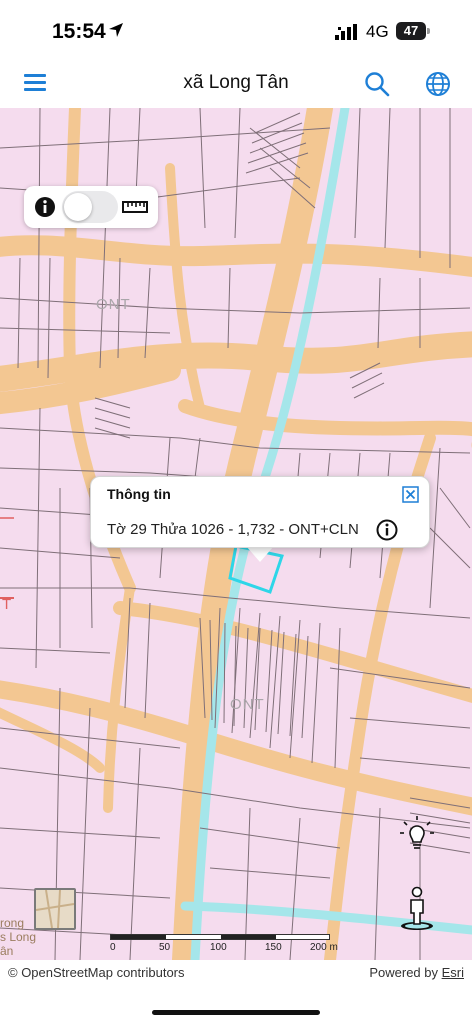  I want to click on battery-icon: 47, so click(413, 31).